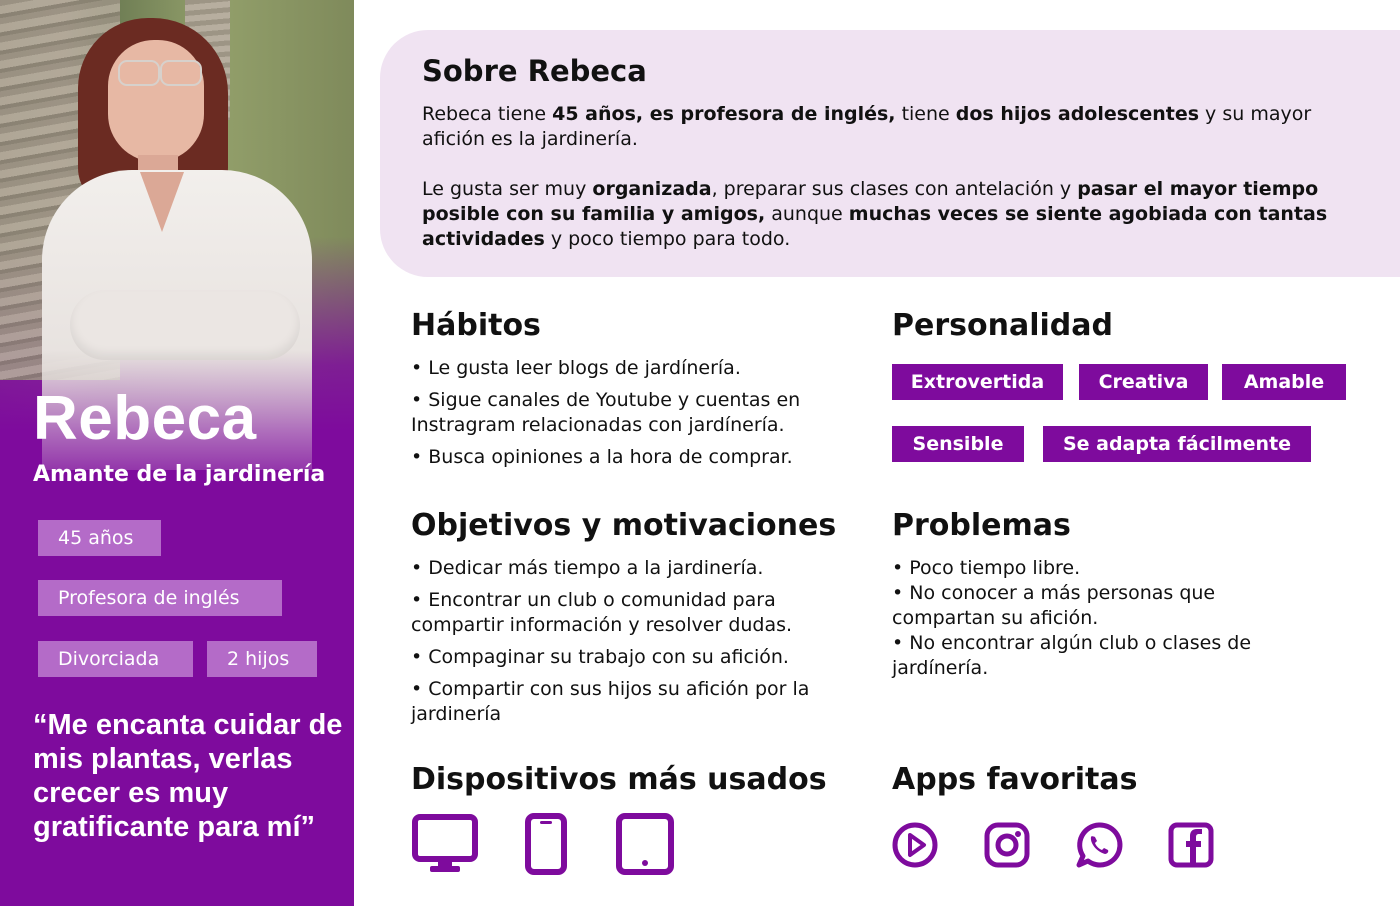 This screenshot has width=1400, height=906. What do you see at coordinates (576, 368) in the screenshot?
I see `list-item: • Le gusta leer blogs de jardínería.` at bounding box center [576, 368].